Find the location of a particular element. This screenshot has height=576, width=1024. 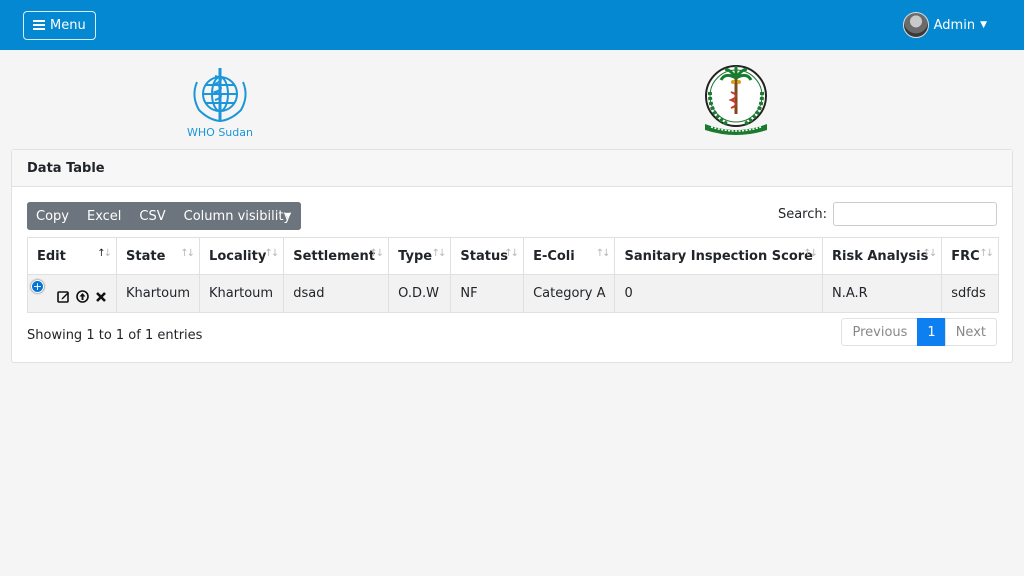

user-menu: Admin ▼ is located at coordinates (944, 25).